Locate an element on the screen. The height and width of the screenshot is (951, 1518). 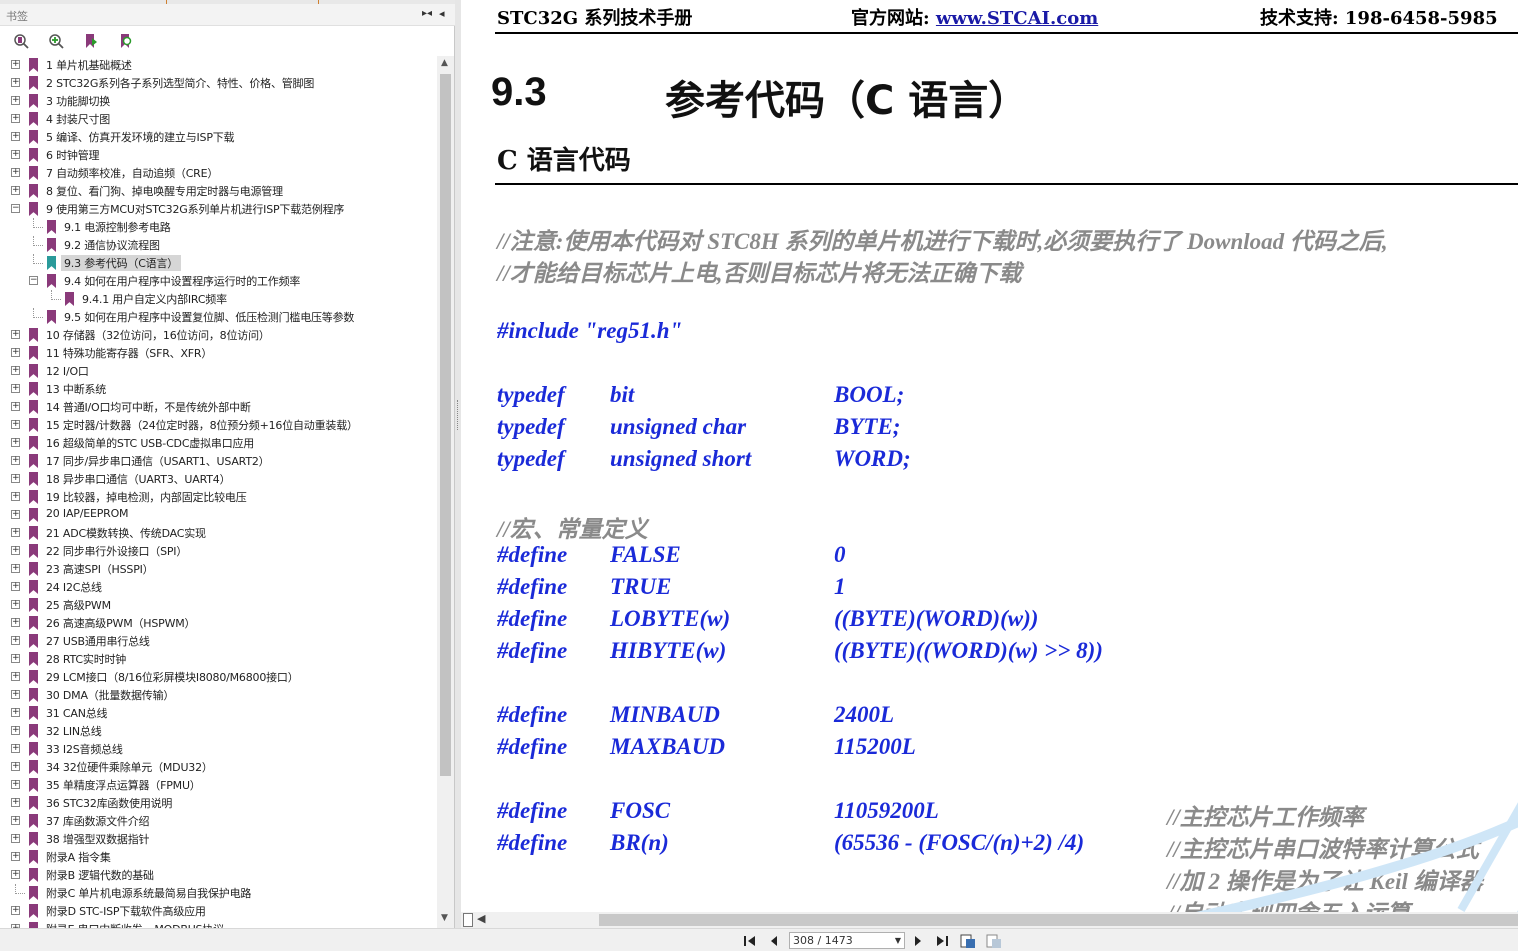
bookmark-item: 9.5 如何在用户程序中设置复位脚、低压检测门槛电压等参数 is located at coordinates (218, 317).